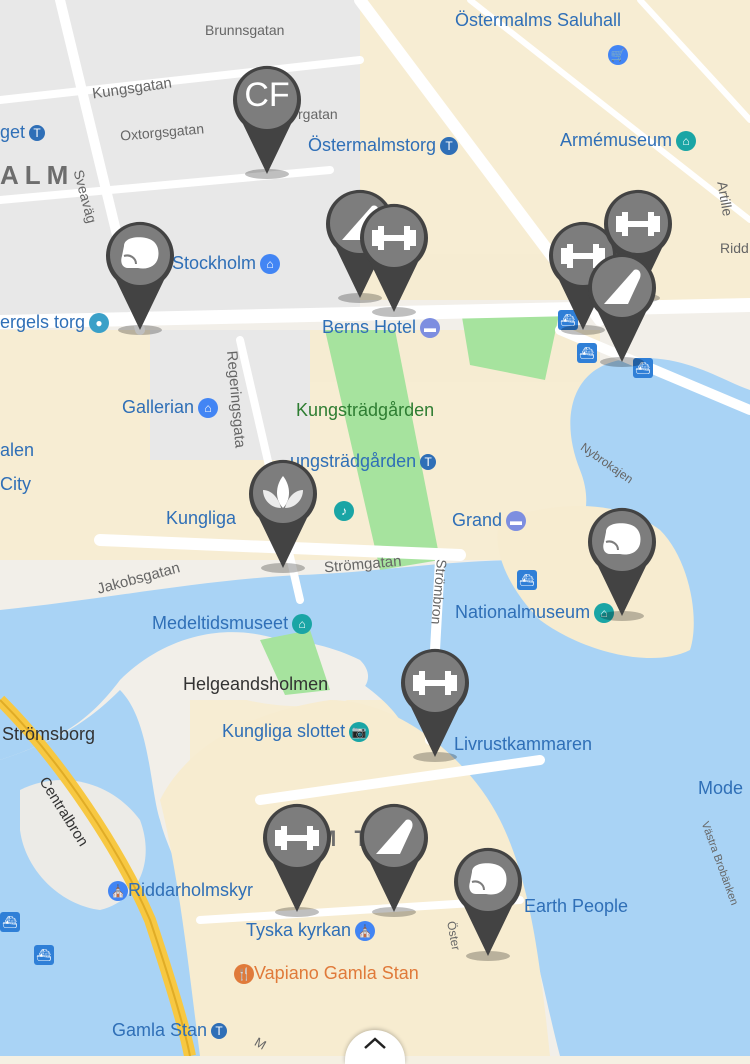 Image resolution: width=750 pixels, height=1064 pixels. What do you see at coordinates (170, 408) in the screenshot?
I see `label-gallerian: Gallerian ⌂` at bounding box center [170, 408].